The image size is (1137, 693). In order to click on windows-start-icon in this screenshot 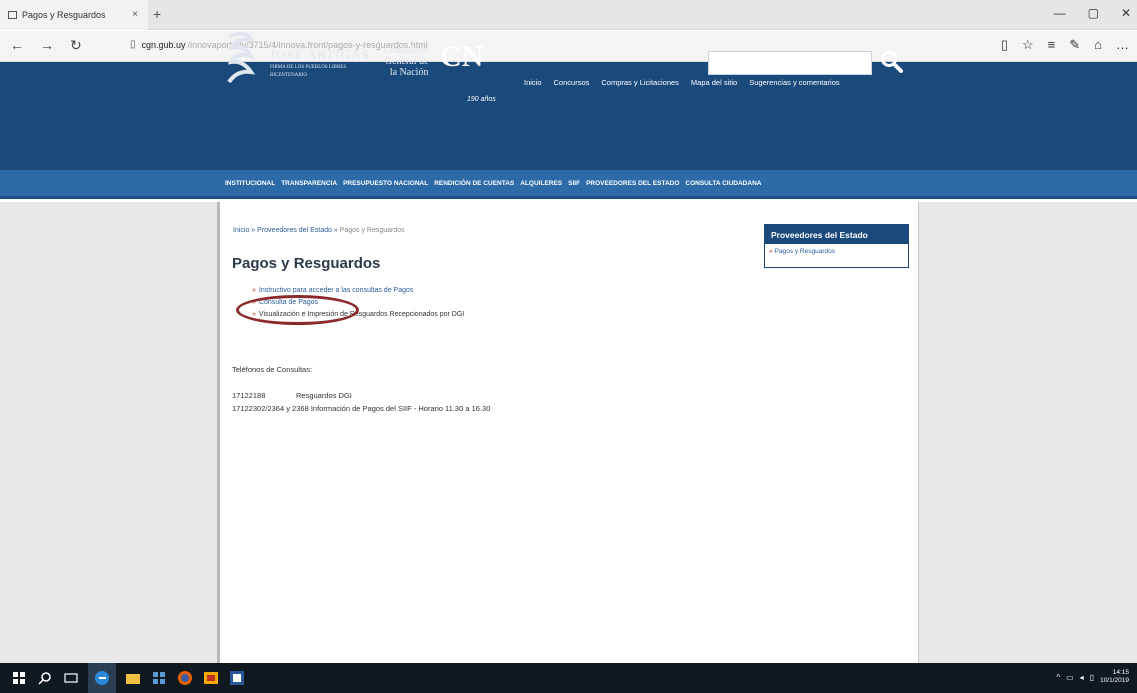, I will do `click(19, 678)`.